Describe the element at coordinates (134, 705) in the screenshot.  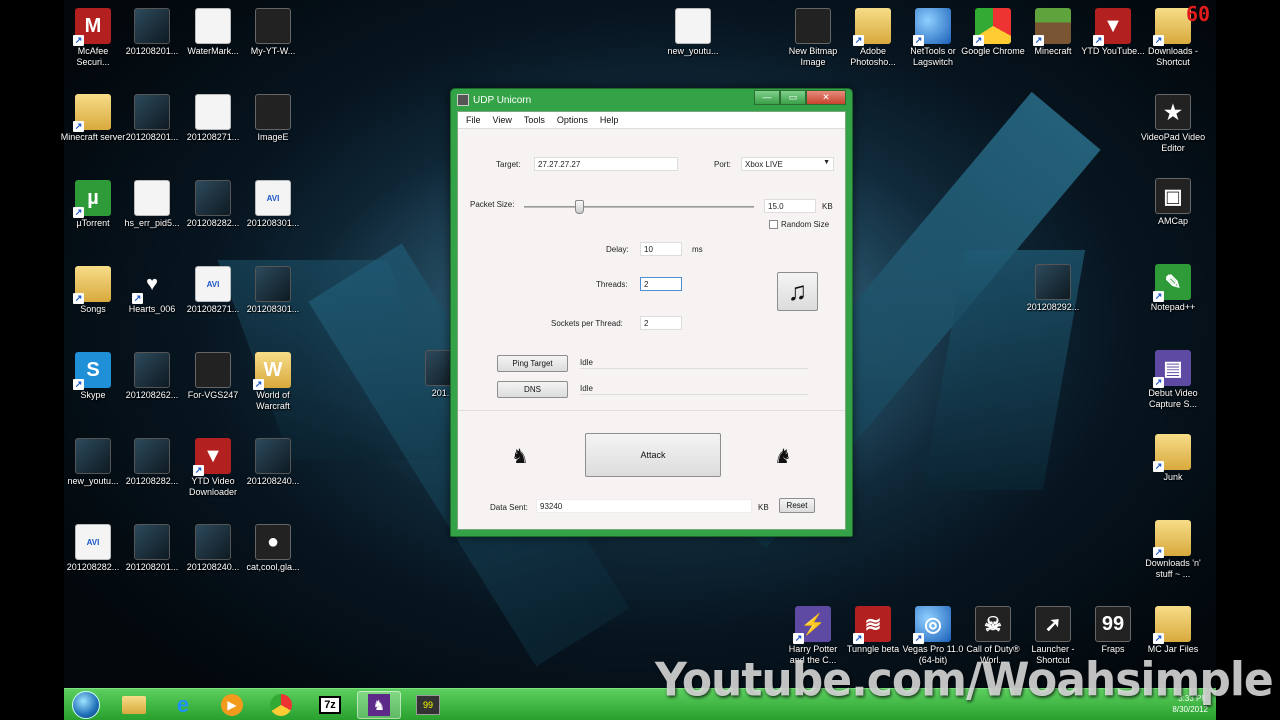
I see `taskbar-explorer` at that location.